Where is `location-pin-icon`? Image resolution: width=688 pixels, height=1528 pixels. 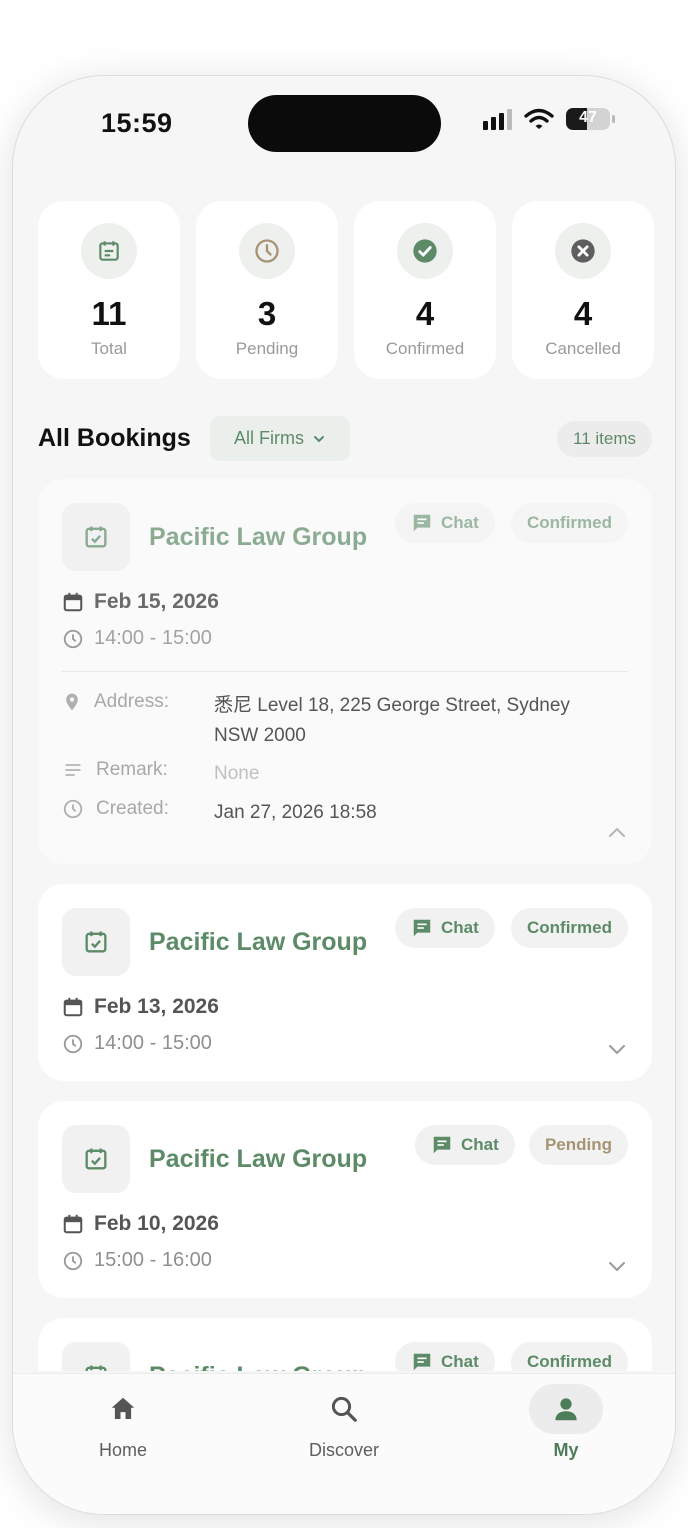 location-pin-icon is located at coordinates (72, 702).